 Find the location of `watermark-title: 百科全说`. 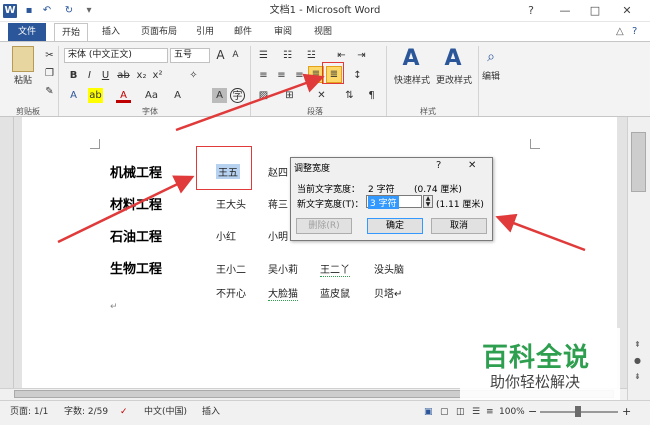

watermark-title: 百科全说 is located at coordinates (536, 358).